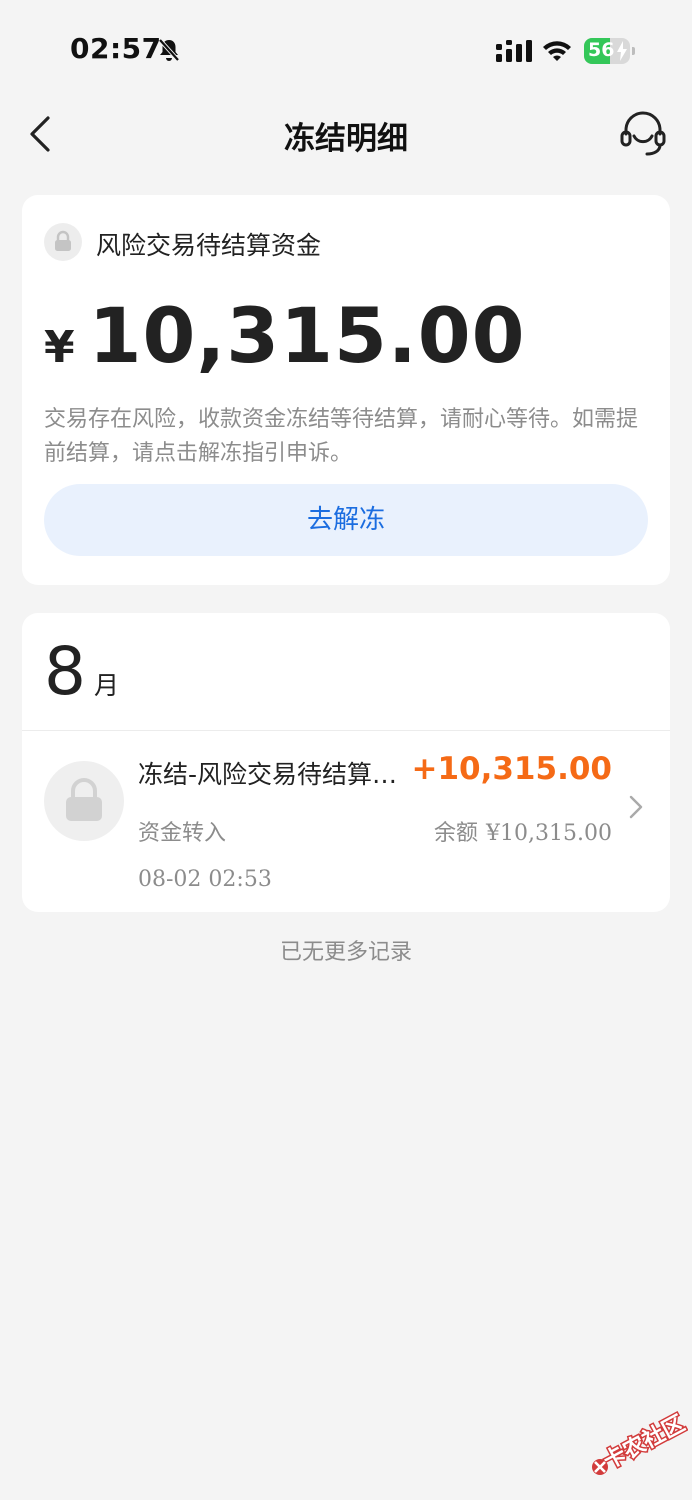 The width and height of the screenshot is (692, 1500). I want to click on customer-service-headset-icon, so click(643, 133).